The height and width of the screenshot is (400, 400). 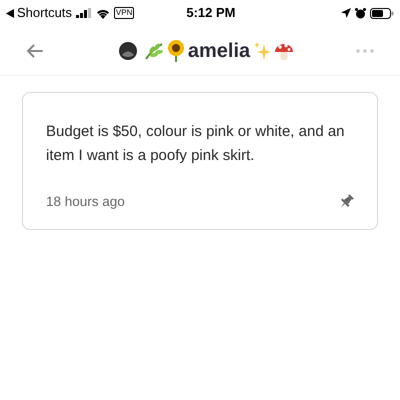 What do you see at coordinates (103, 13) in the screenshot?
I see `wifi-icon` at bounding box center [103, 13].